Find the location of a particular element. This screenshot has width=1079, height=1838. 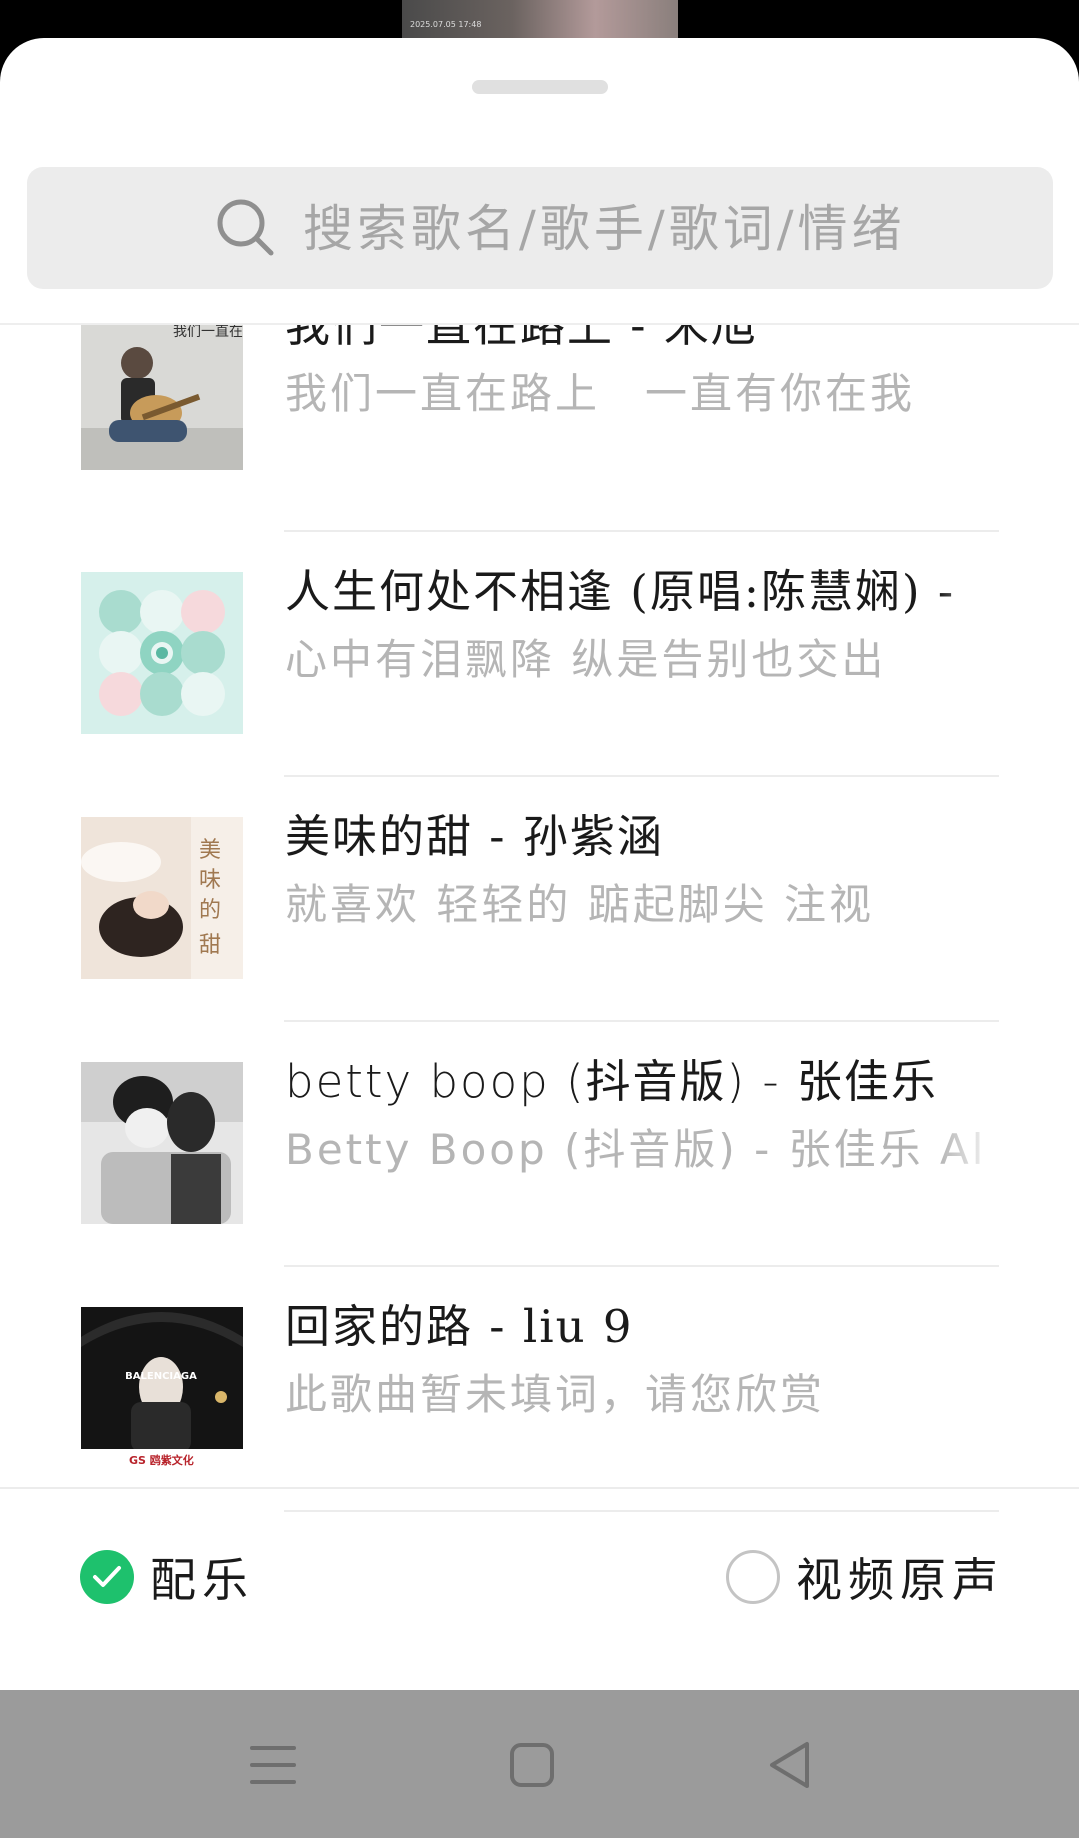

back-triangle-icon is located at coordinates (790, 1765).